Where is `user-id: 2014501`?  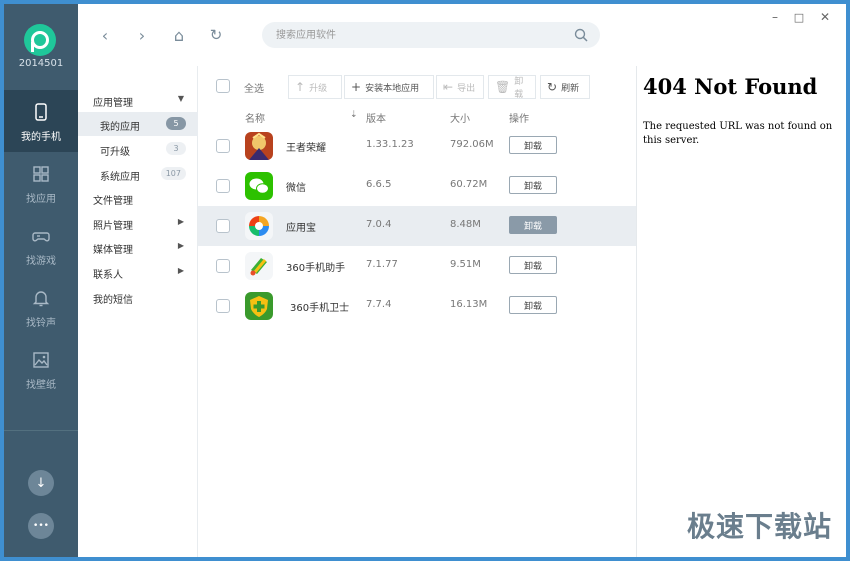
user-id: 2014501 is located at coordinates (41, 63).